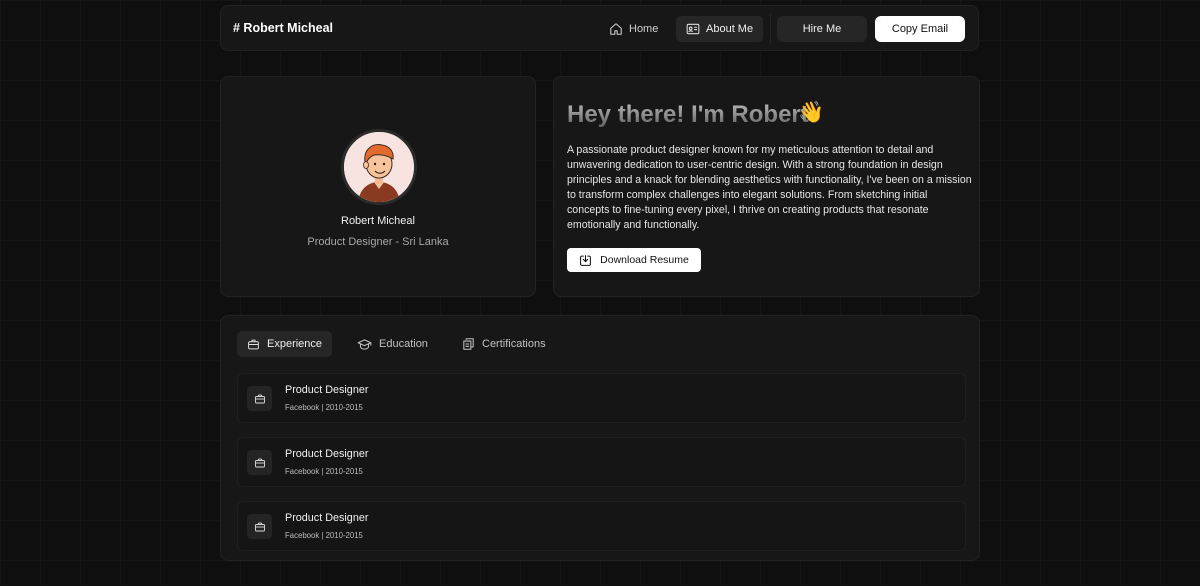  I want to click on download-resume-button: Download Resume, so click(634, 260).